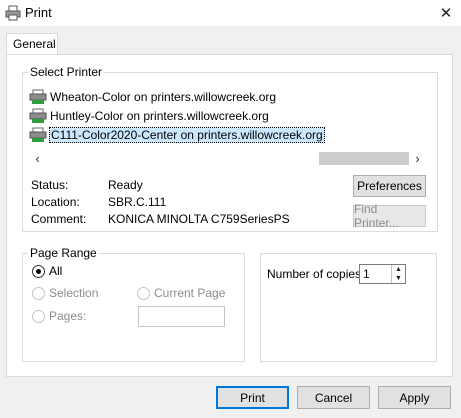 This screenshot has height=418, width=461. I want to click on comment-label: Comment:, so click(59, 219).